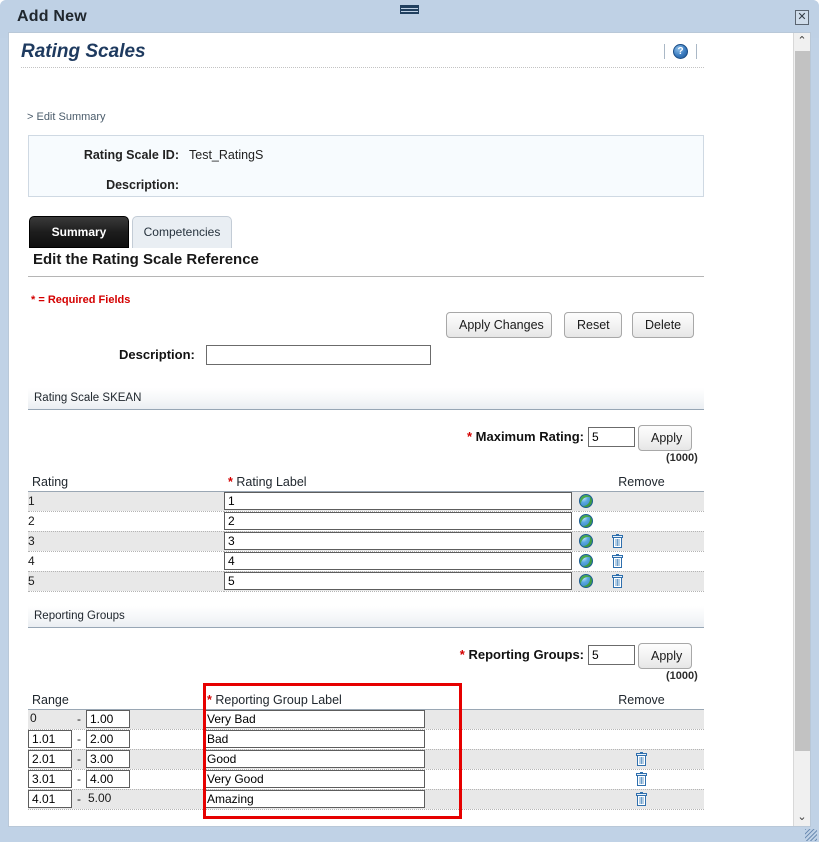  What do you see at coordinates (682, 458) in the screenshot?
I see `maximum-rating-hint: (1000)` at bounding box center [682, 458].